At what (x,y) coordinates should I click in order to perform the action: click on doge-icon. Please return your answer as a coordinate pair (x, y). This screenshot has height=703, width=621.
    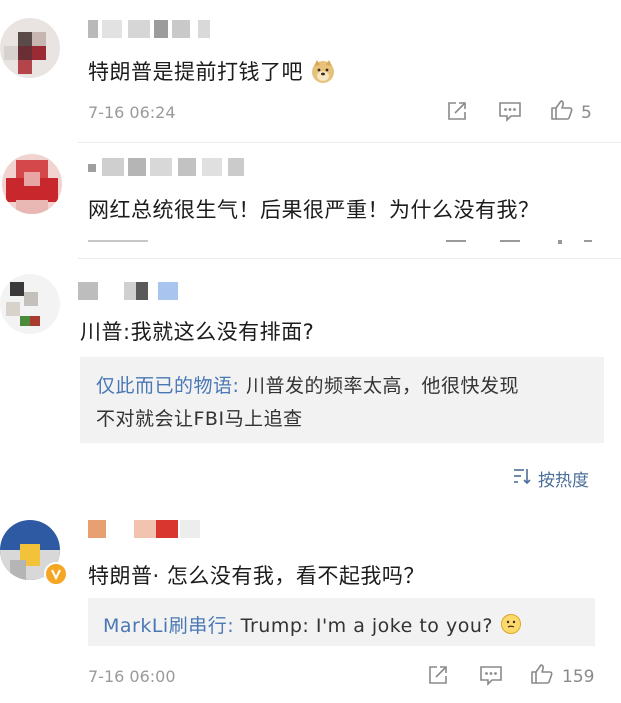
    Looking at the image, I should click on (323, 73).